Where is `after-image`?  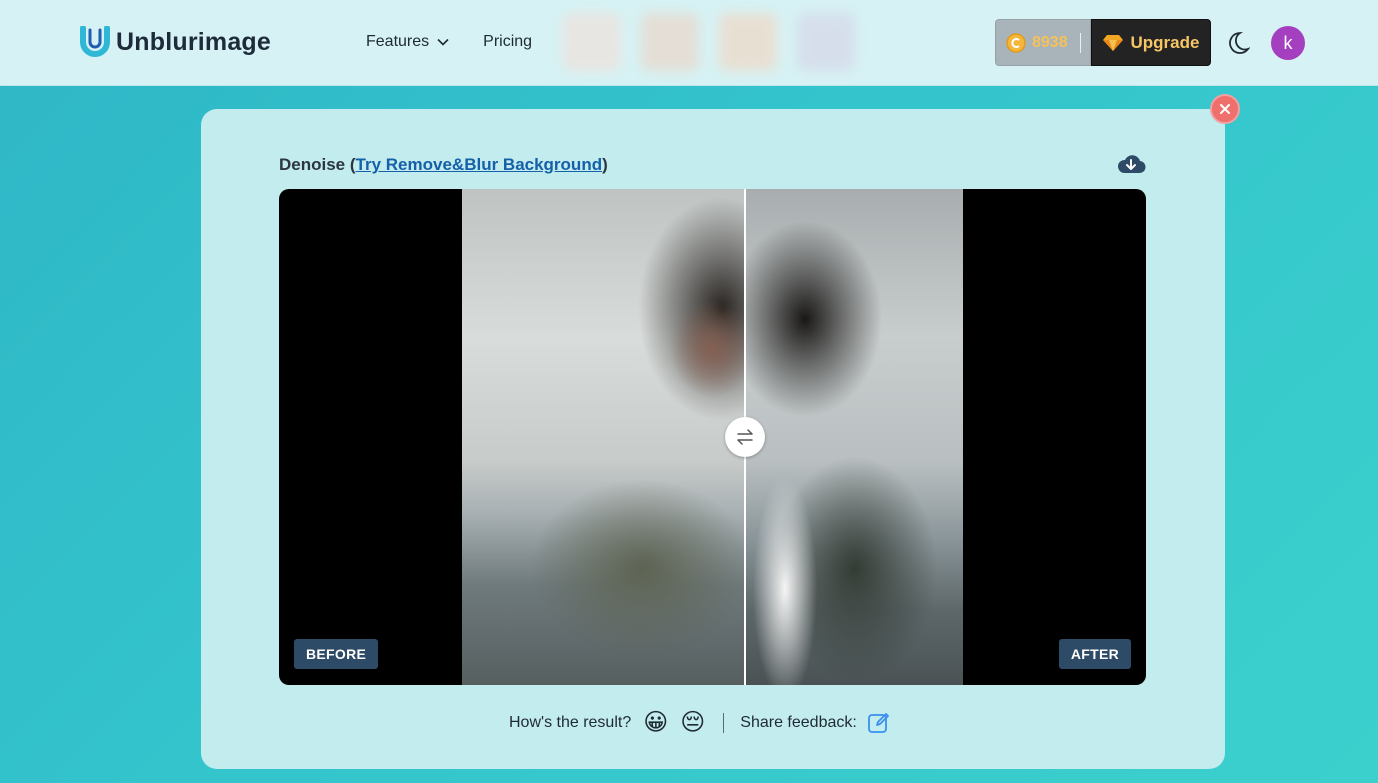
after-image is located at coordinates (854, 437).